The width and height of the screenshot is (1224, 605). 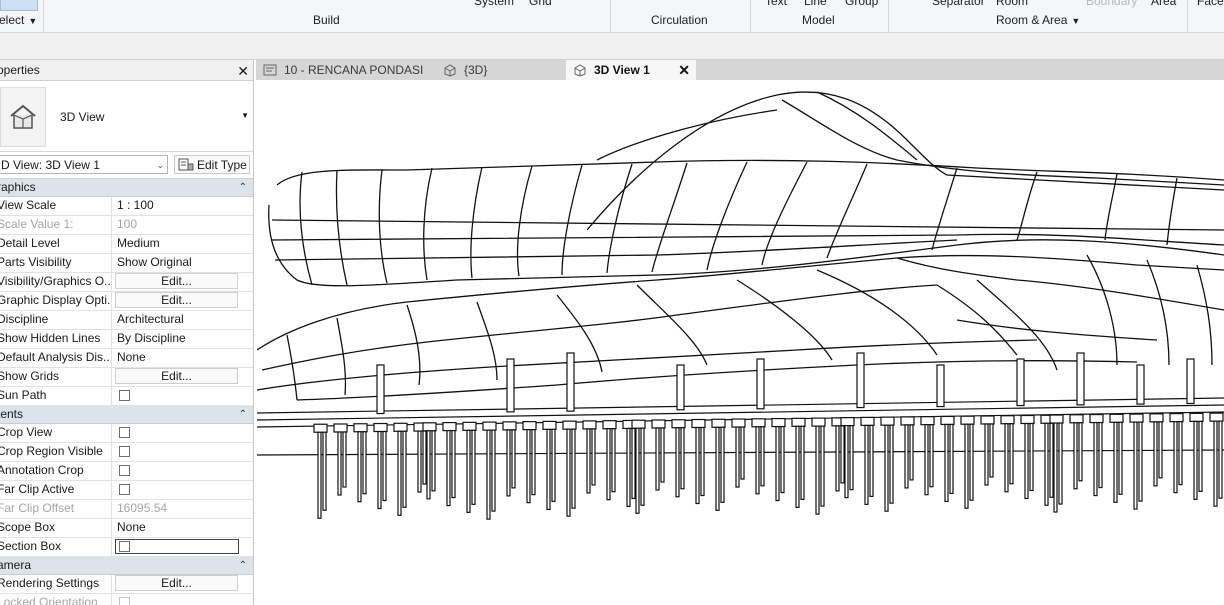 What do you see at coordinates (56, 339) in the screenshot?
I see `property-label: Show Hidden Lines` at bounding box center [56, 339].